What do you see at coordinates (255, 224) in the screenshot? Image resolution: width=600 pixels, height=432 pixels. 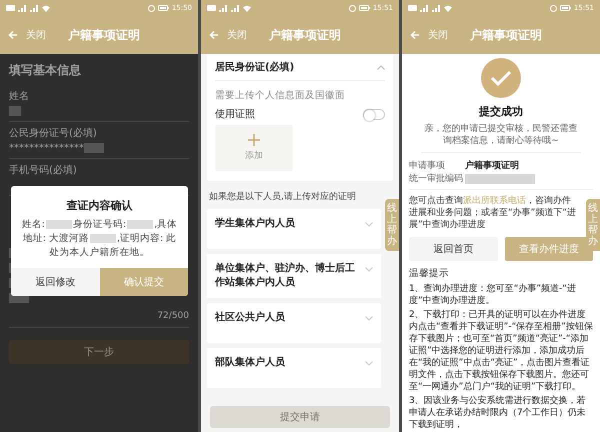 I see `category-title: 学生集体户内人员` at bounding box center [255, 224].